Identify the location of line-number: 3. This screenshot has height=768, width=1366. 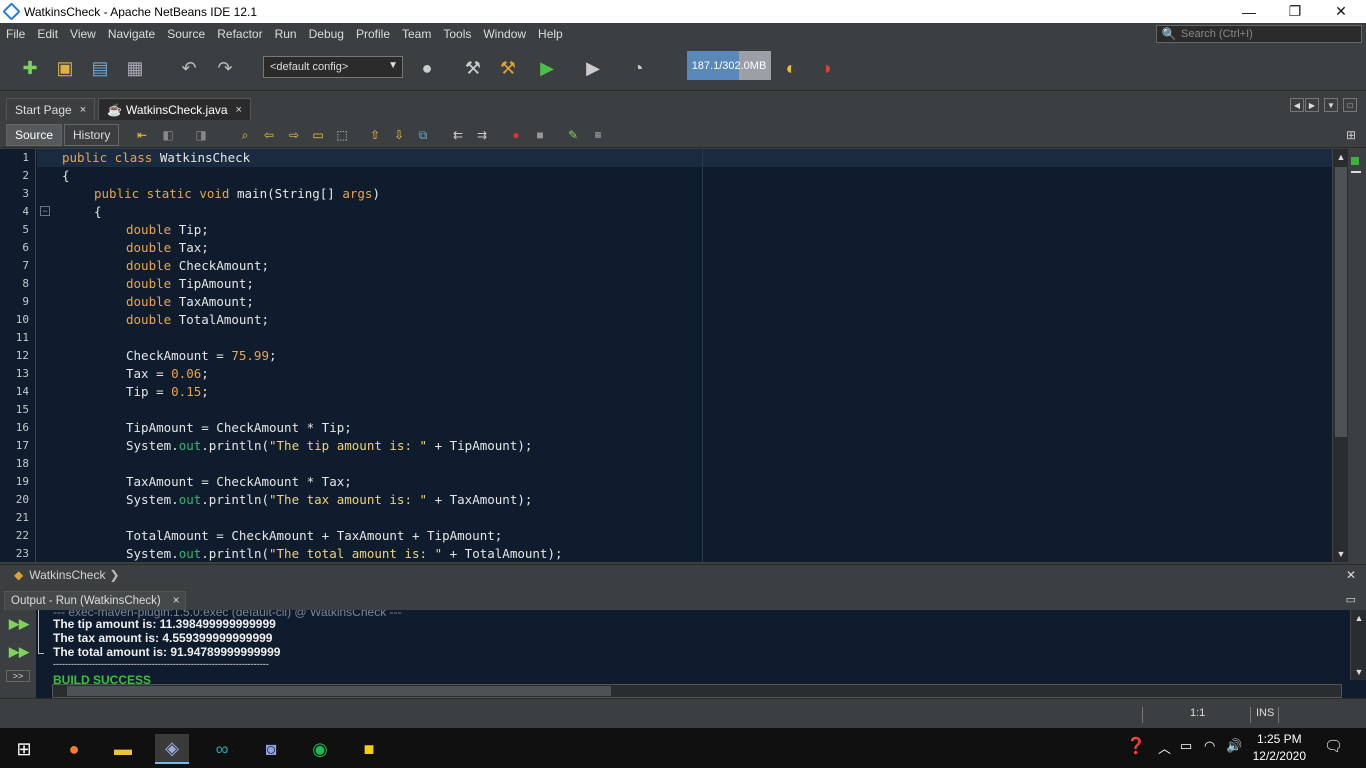
(25, 193).